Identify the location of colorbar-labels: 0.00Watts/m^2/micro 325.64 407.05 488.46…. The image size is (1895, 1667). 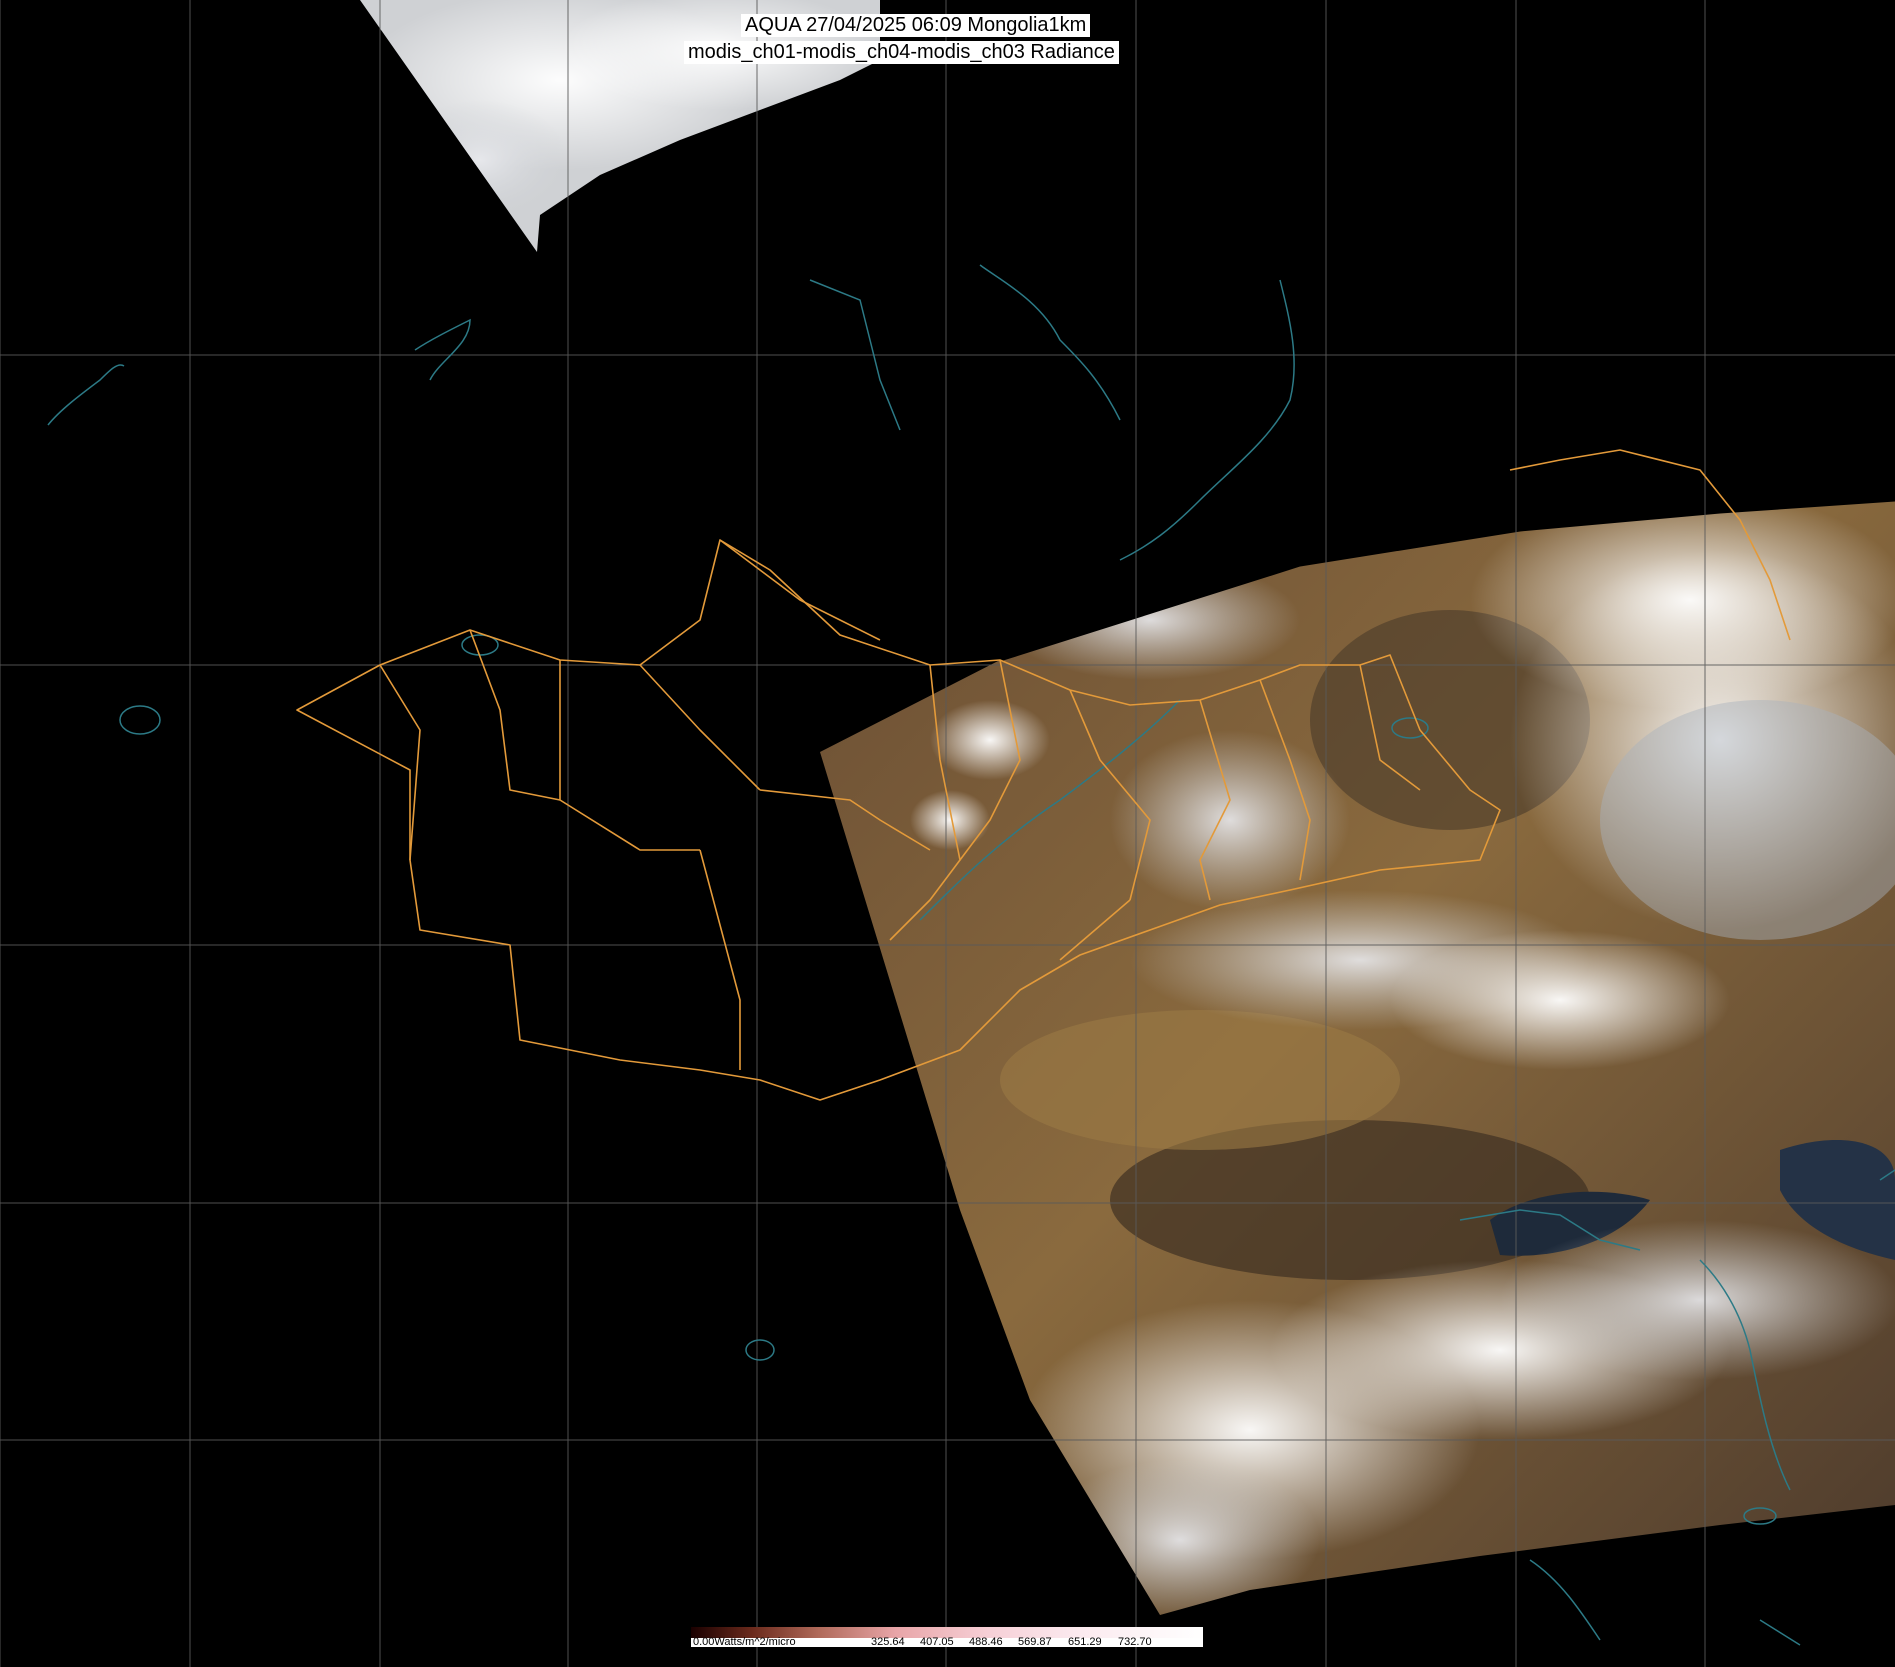
(947, 1642).